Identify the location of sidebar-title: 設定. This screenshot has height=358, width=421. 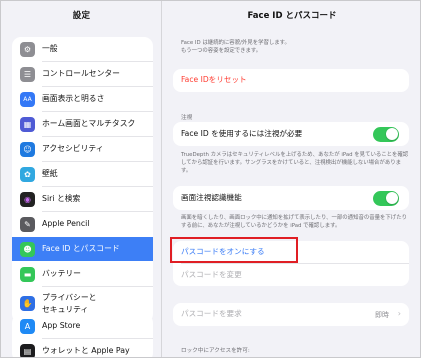
(81, 16).